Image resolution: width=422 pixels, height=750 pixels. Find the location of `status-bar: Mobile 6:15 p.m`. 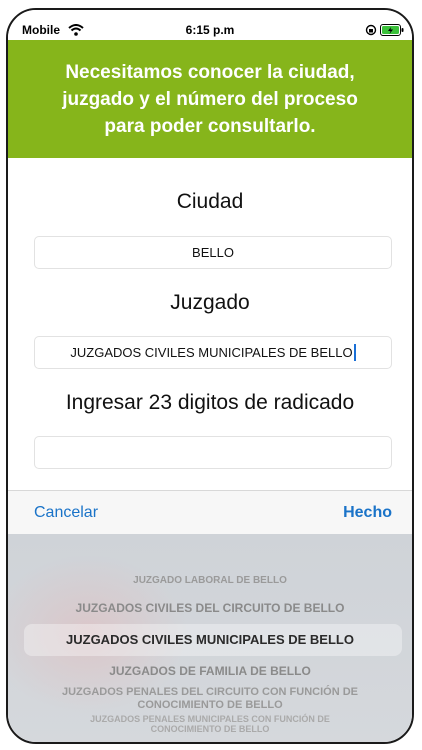

status-bar: Mobile 6:15 p.m is located at coordinates (210, 25).